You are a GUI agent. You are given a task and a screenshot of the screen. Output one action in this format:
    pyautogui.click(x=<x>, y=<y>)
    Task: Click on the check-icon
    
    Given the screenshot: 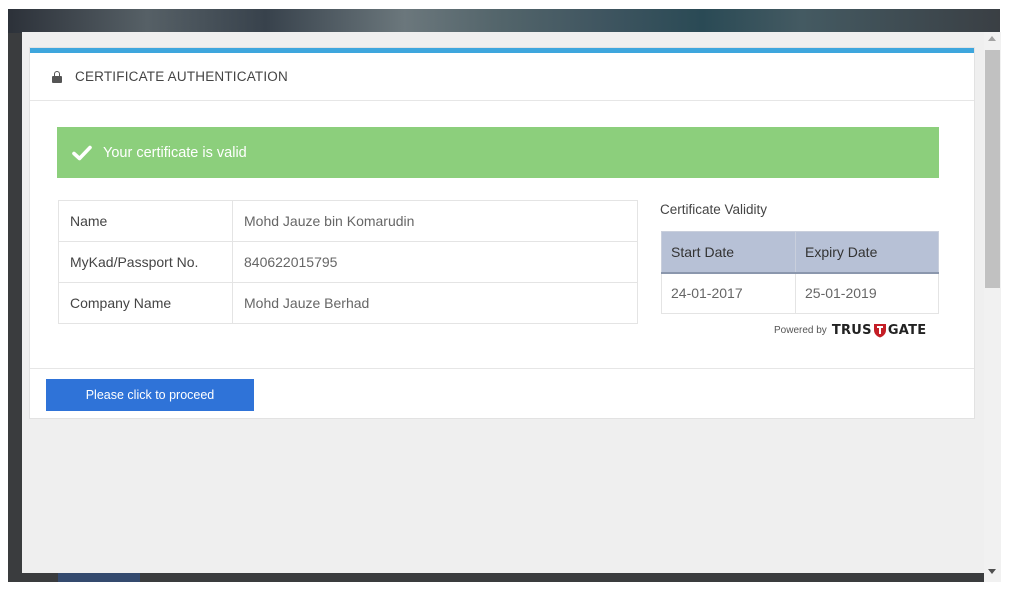 What is the action you would take?
    pyautogui.click(x=82, y=152)
    